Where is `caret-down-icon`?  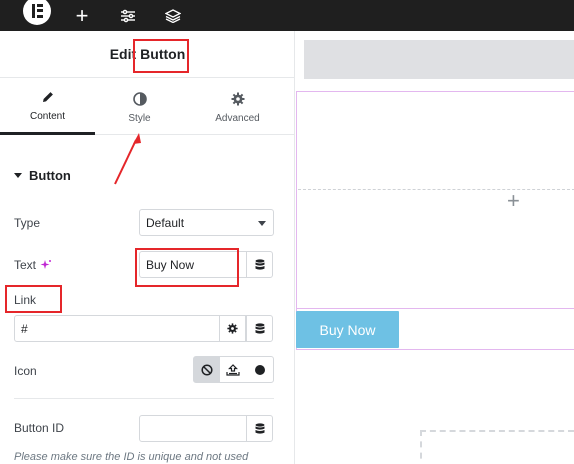
caret-down-icon is located at coordinates (18, 175).